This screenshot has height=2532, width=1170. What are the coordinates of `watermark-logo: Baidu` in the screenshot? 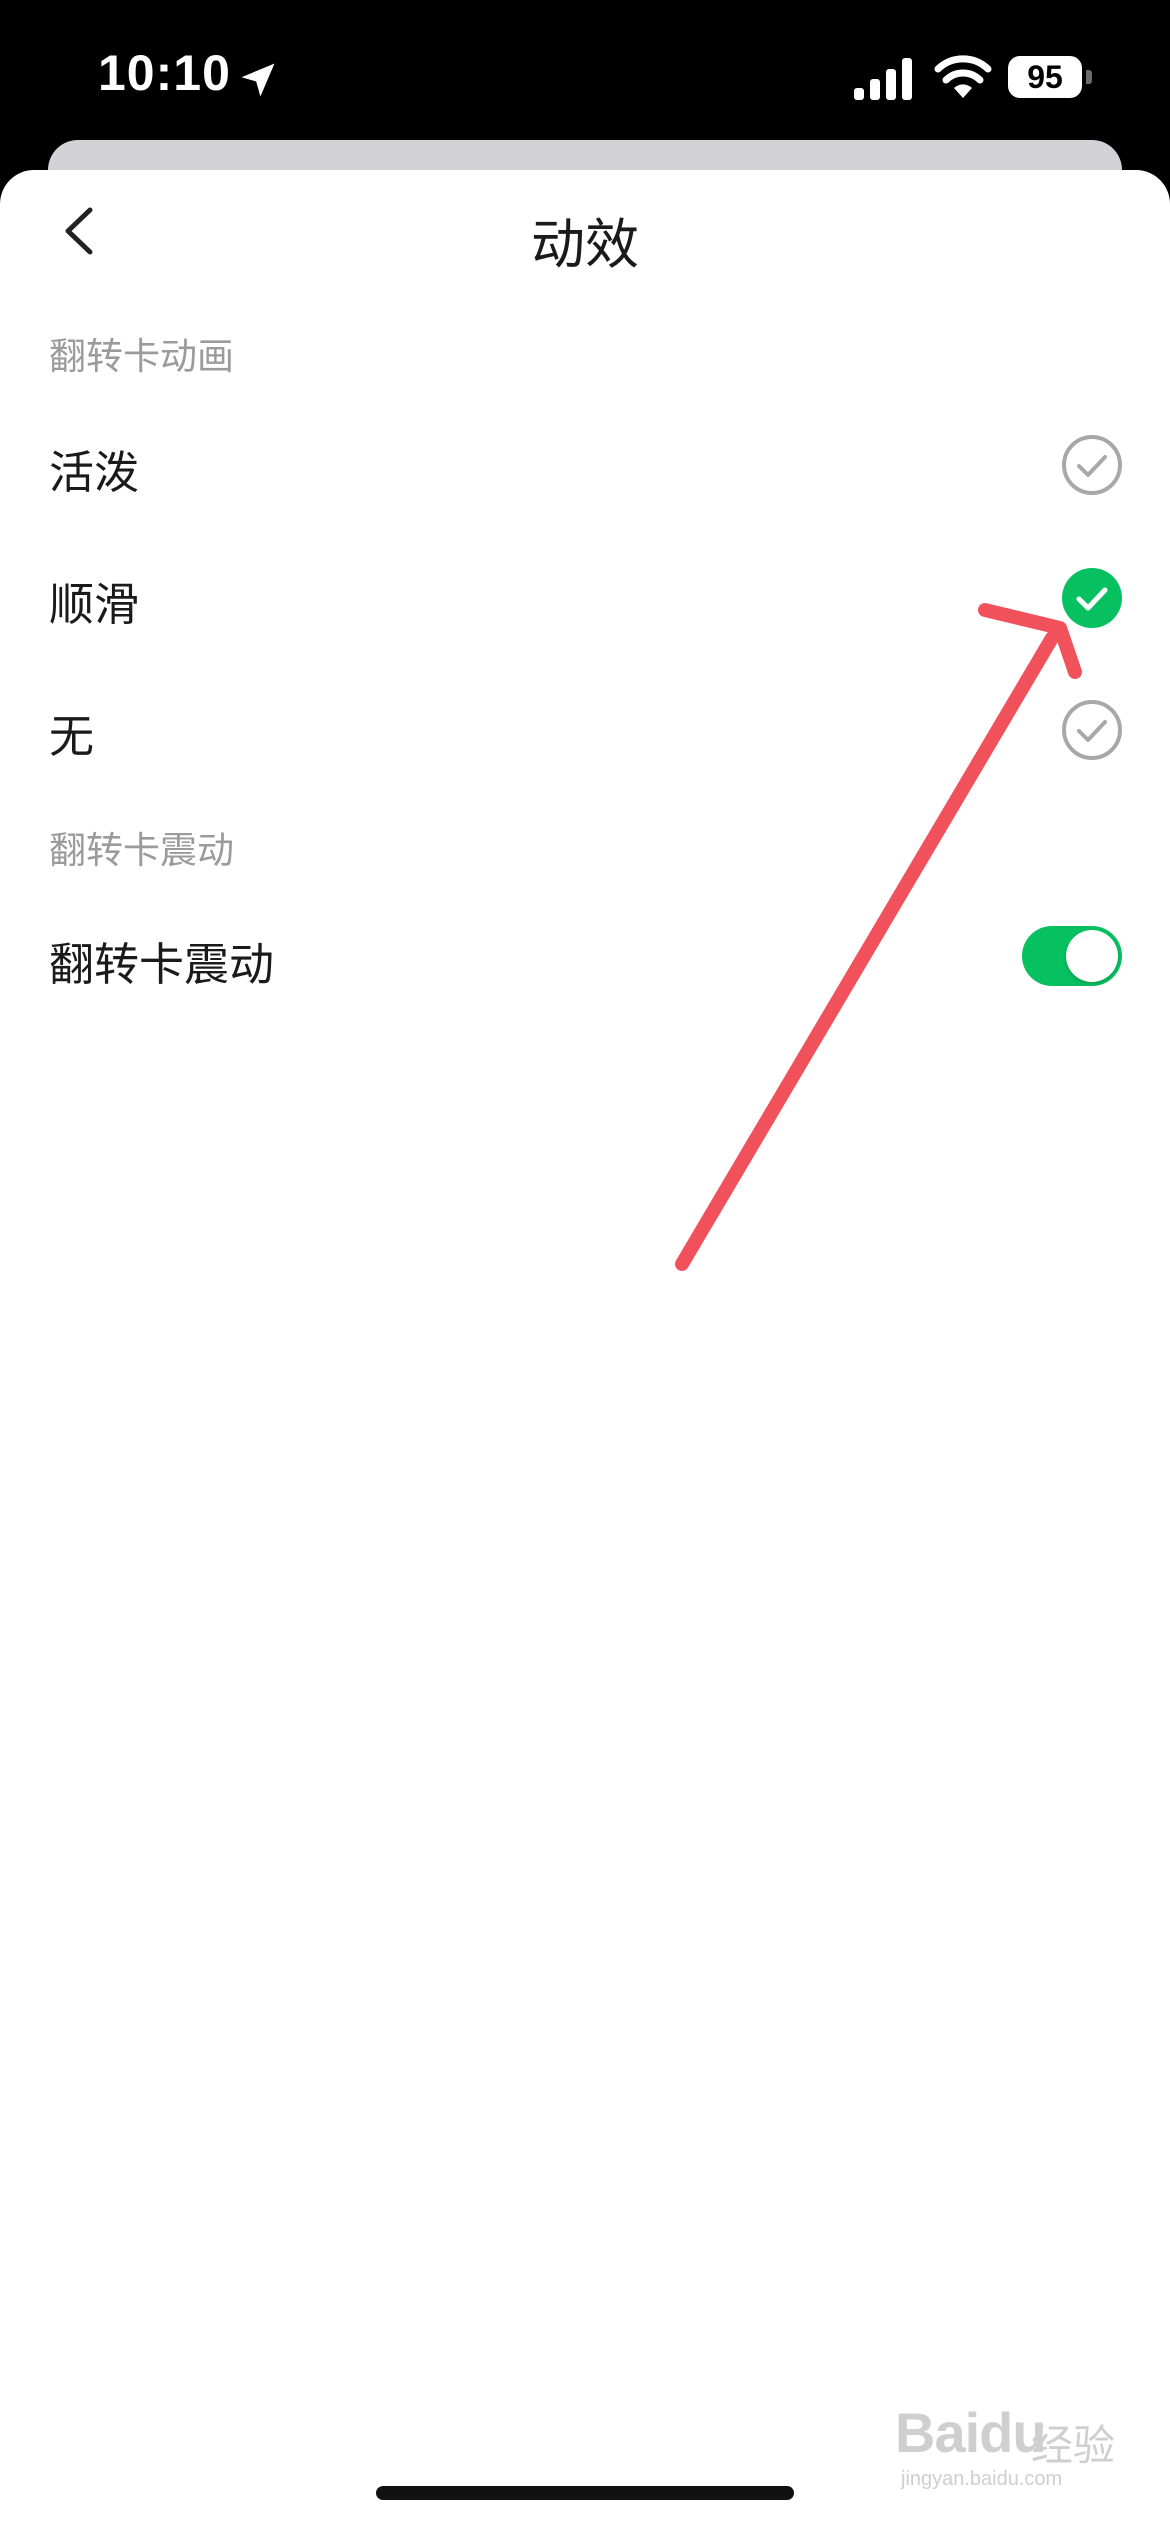 It's located at (971, 2432).